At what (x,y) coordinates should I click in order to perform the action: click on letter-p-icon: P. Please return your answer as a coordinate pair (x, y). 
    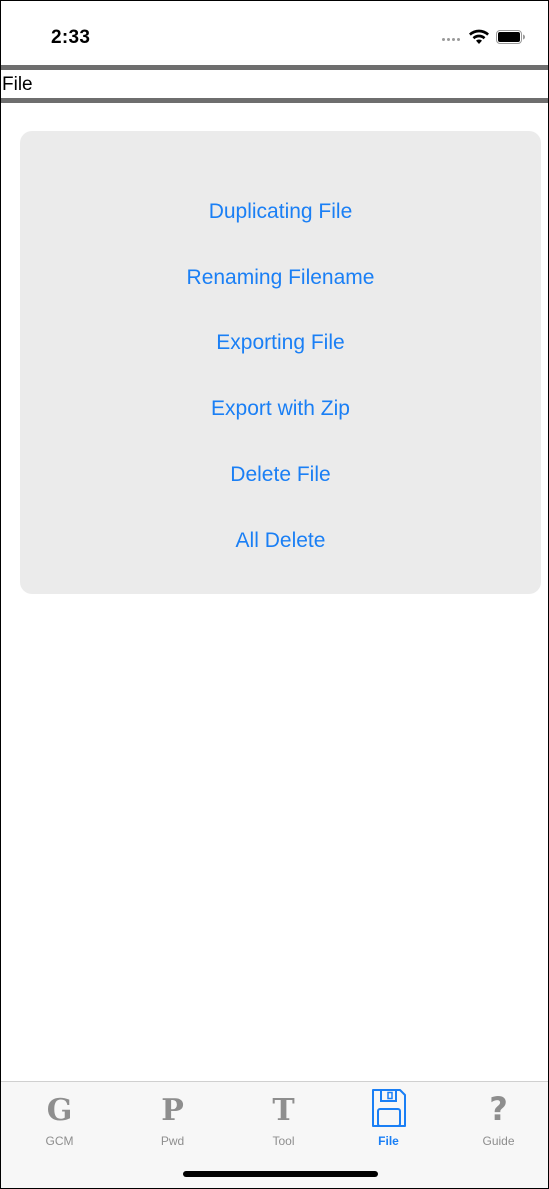
    Looking at the image, I should click on (172, 1110).